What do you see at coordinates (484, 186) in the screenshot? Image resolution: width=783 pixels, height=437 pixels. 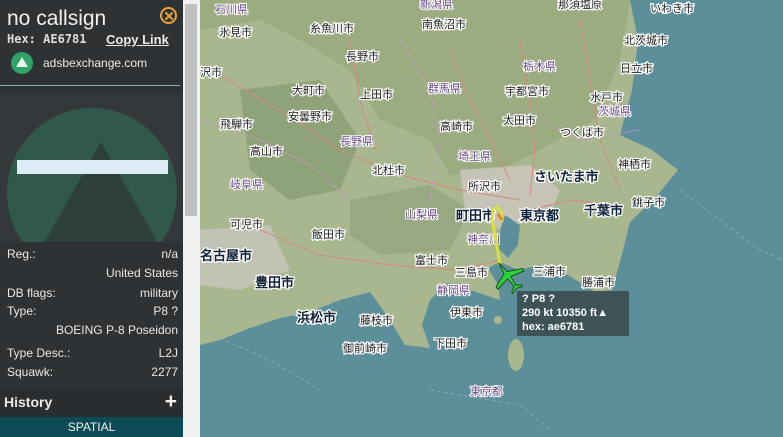 I see `svg-text: 所沢市` at bounding box center [484, 186].